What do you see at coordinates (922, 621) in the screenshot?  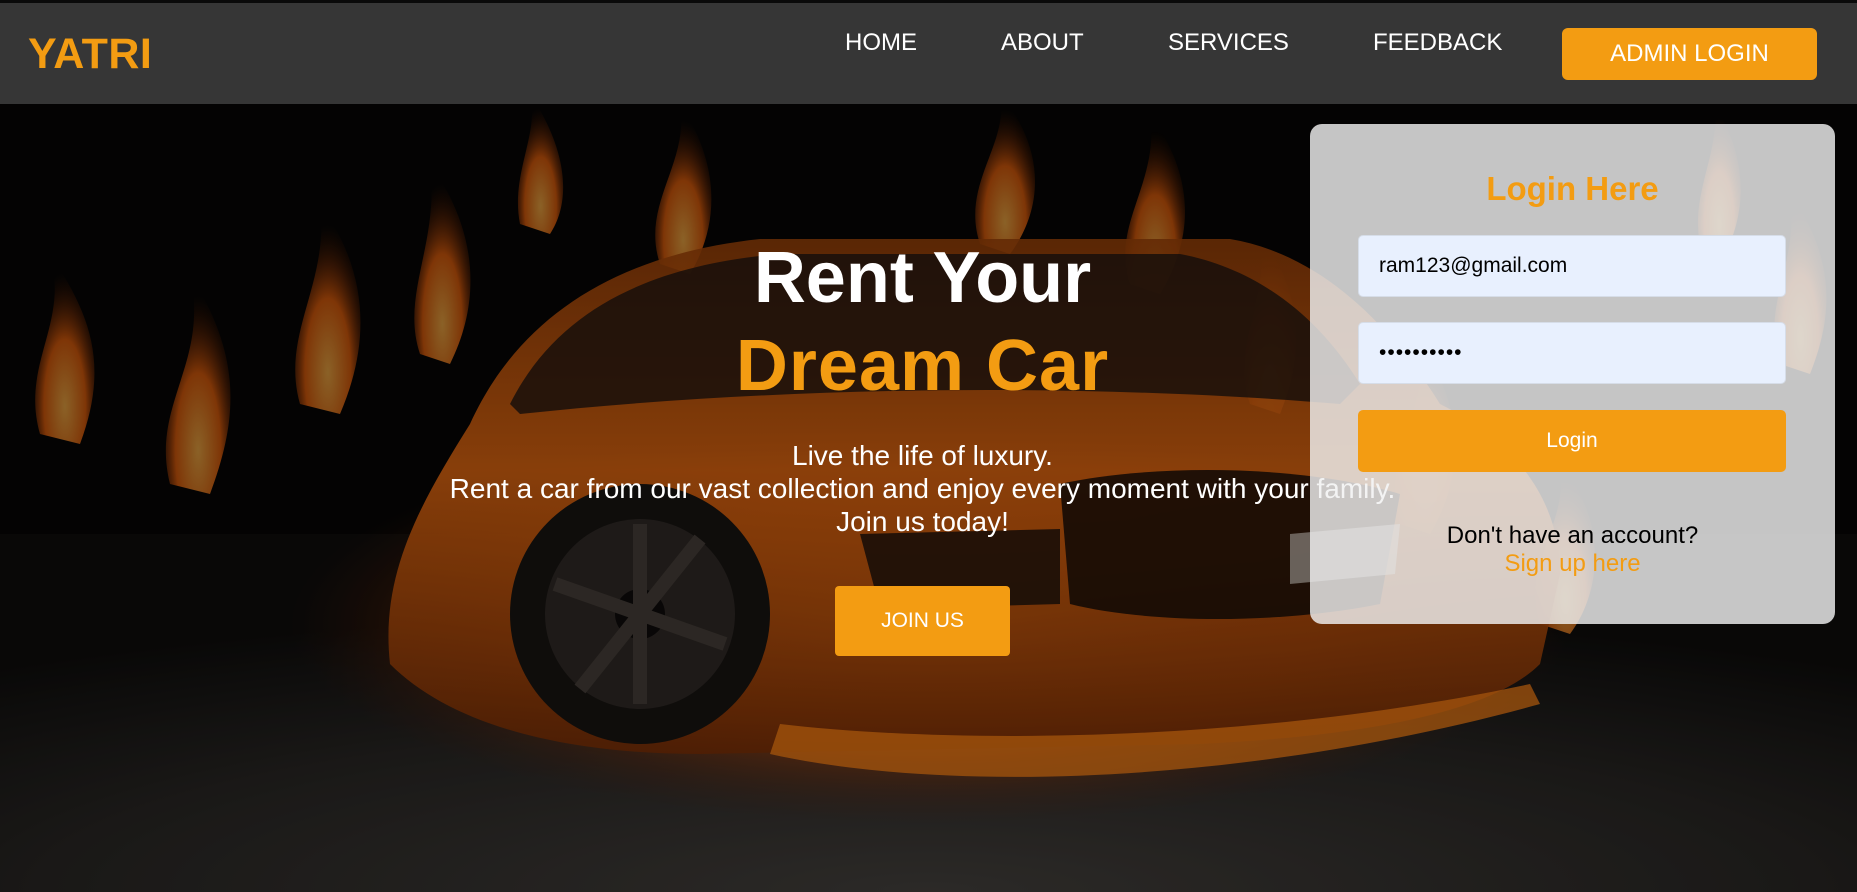 I see `join-us-button: JOIN US` at bounding box center [922, 621].